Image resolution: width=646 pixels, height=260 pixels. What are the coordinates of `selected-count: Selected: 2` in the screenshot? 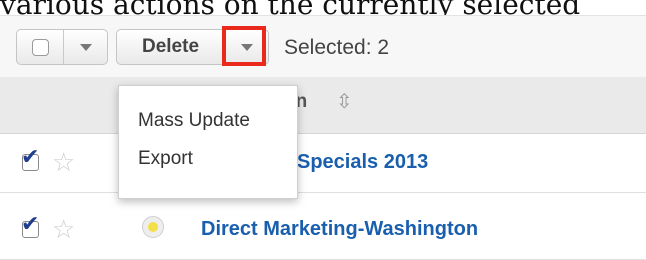 It's located at (337, 47).